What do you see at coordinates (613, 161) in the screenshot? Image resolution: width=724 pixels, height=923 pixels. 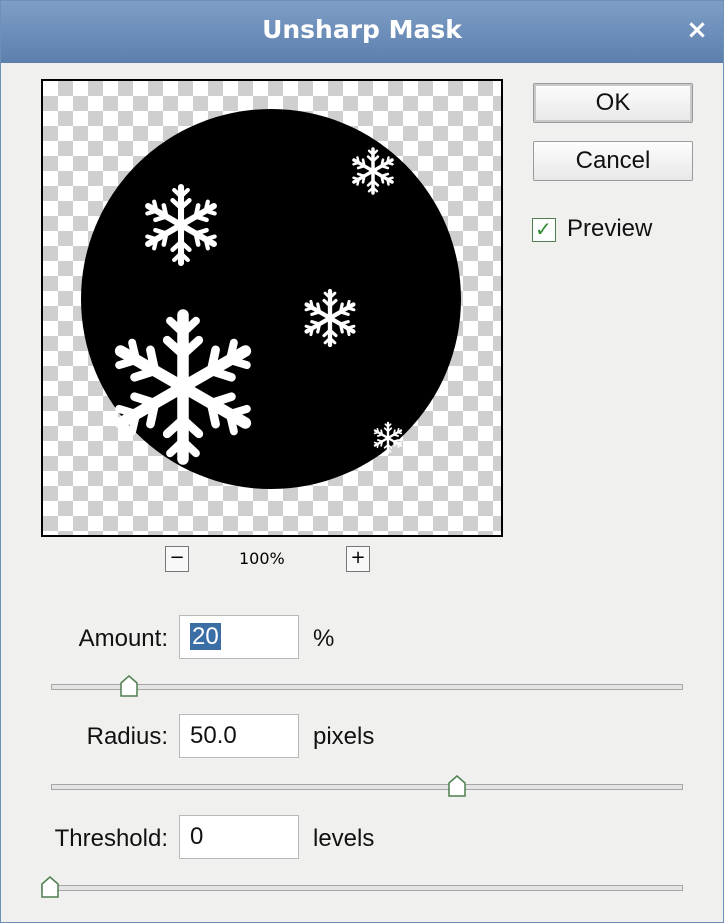 I see `cancel-button: Cancel` at bounding box center [613, 161].